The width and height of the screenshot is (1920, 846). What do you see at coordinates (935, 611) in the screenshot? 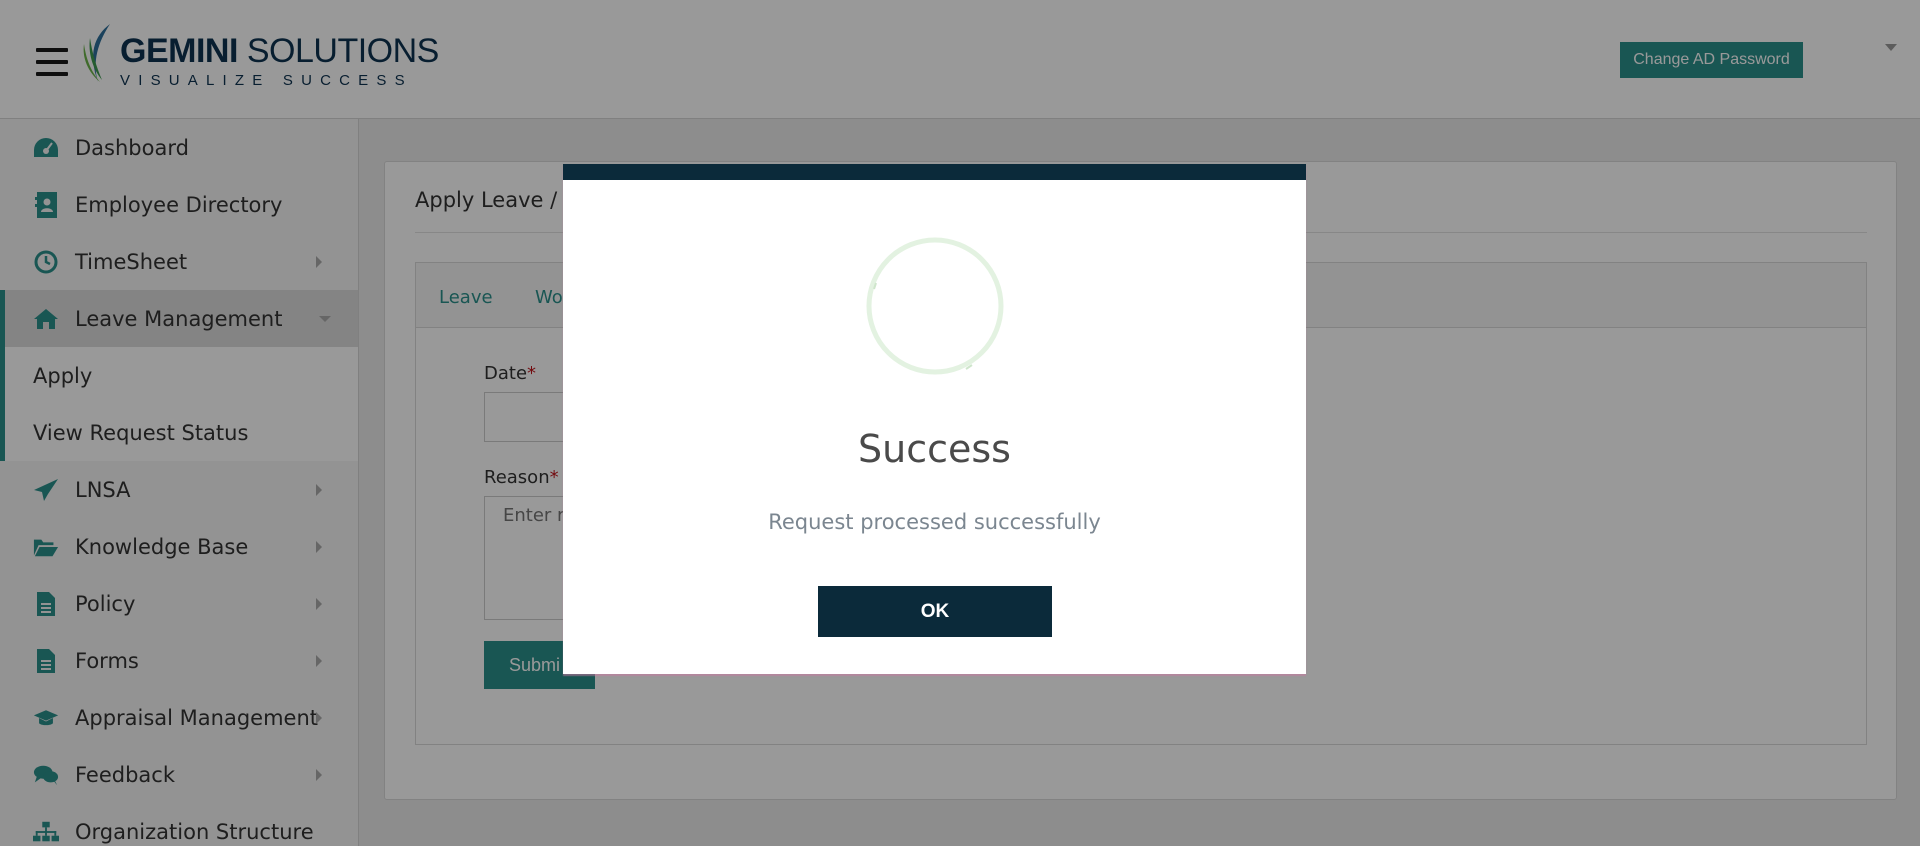
I see `ok-button: OK` at bounding box center [935, 611].